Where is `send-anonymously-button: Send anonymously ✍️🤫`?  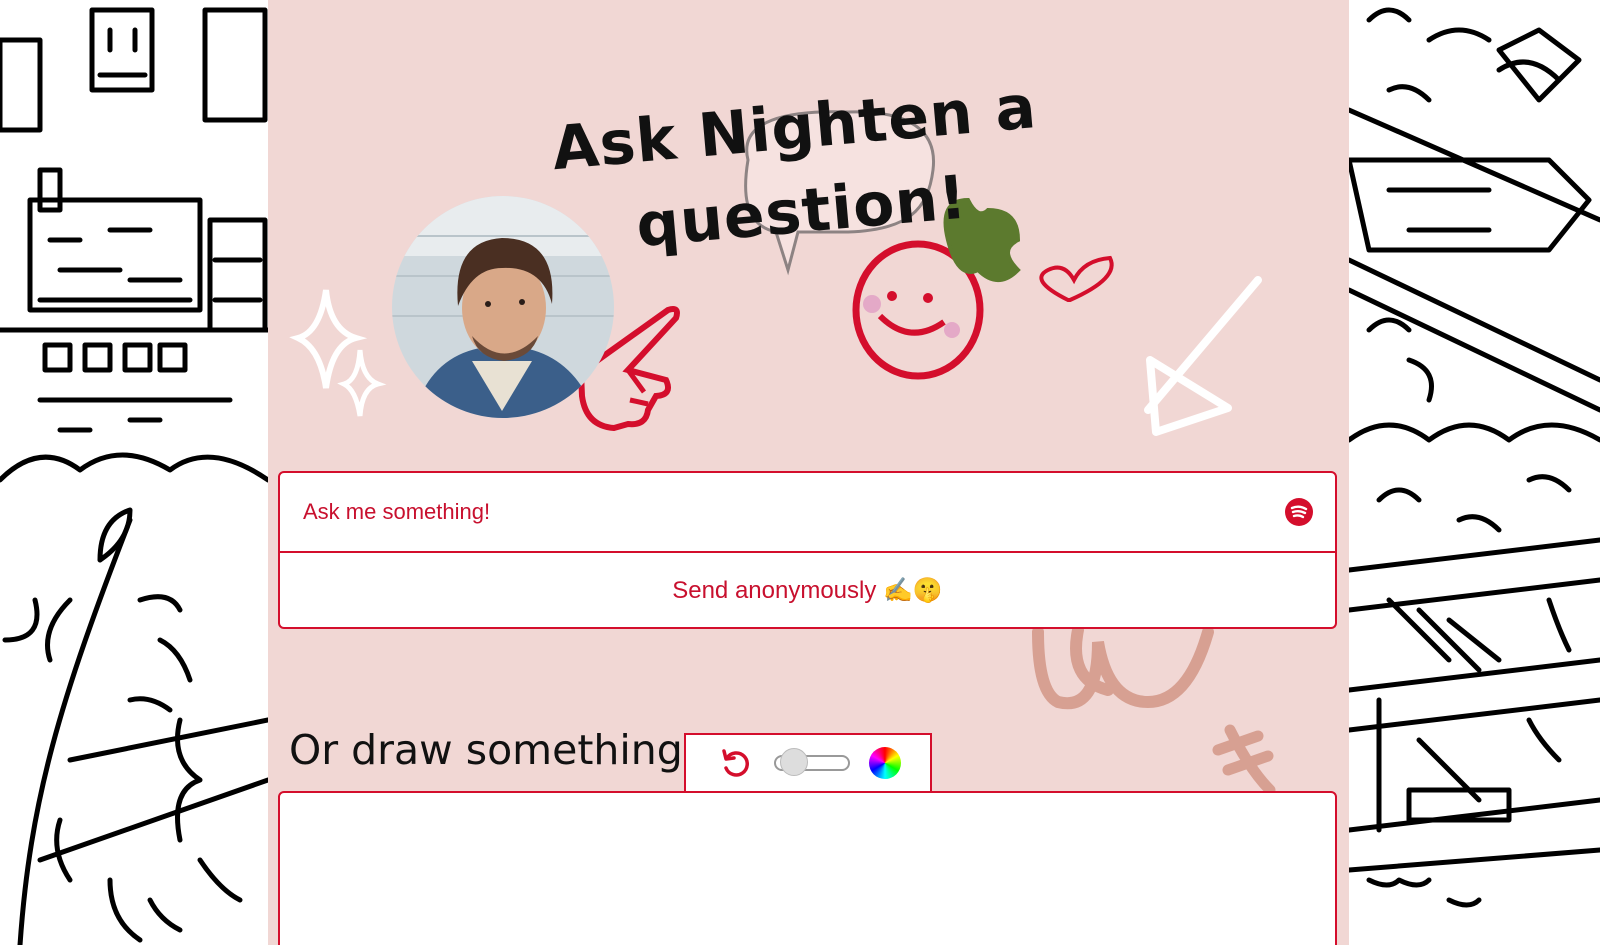 send-anonymously-button: Send anonymously ✍️🤫 is located at coordinates (807, 591).